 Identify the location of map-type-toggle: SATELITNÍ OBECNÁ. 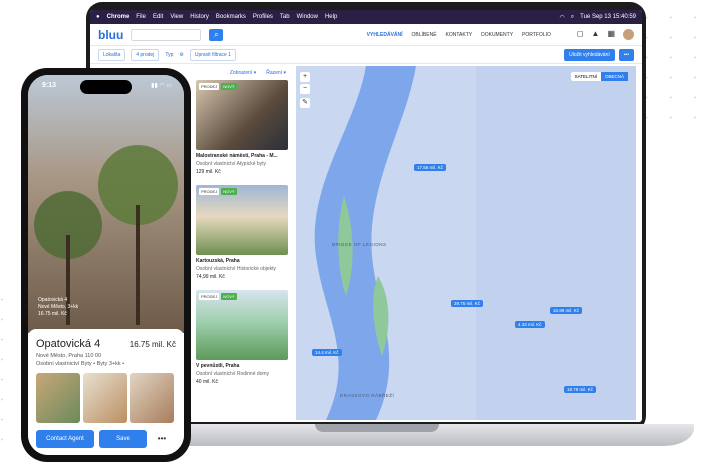
(599, 76).